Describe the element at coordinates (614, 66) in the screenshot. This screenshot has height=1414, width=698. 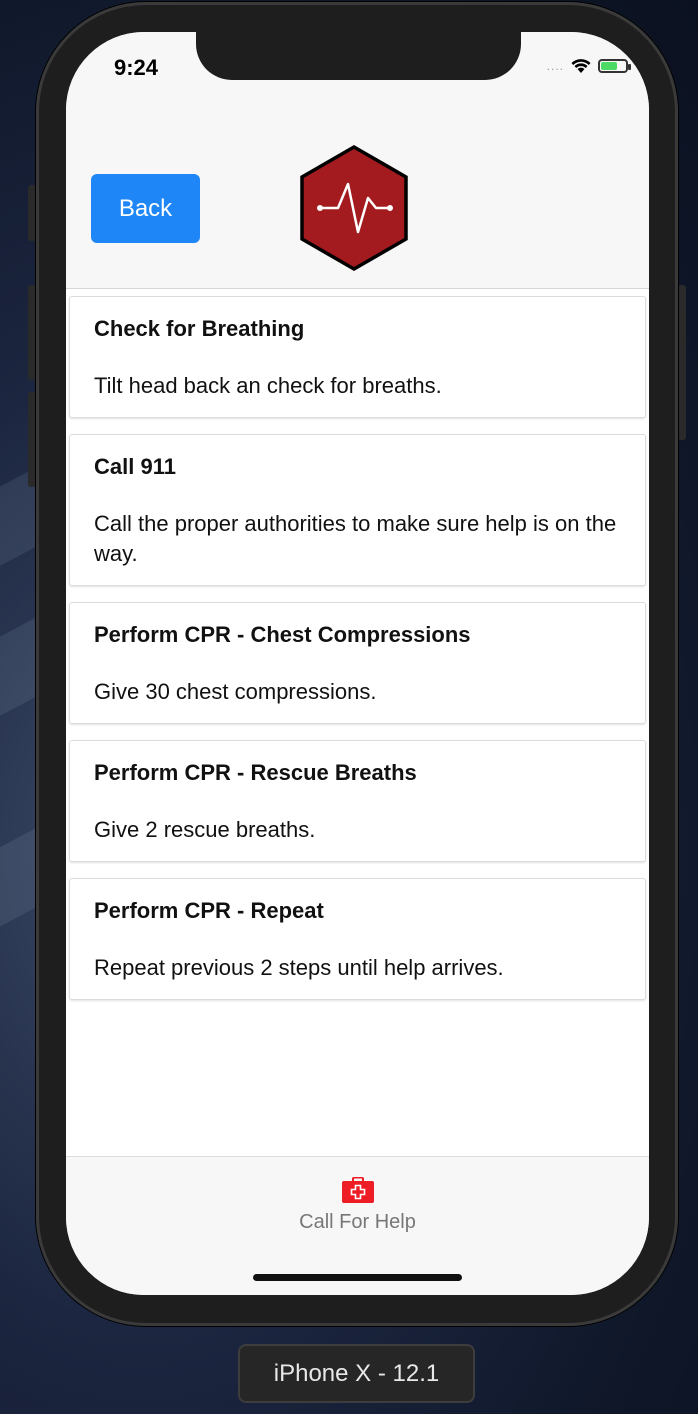
I see `battery-charging-icon` at that location.